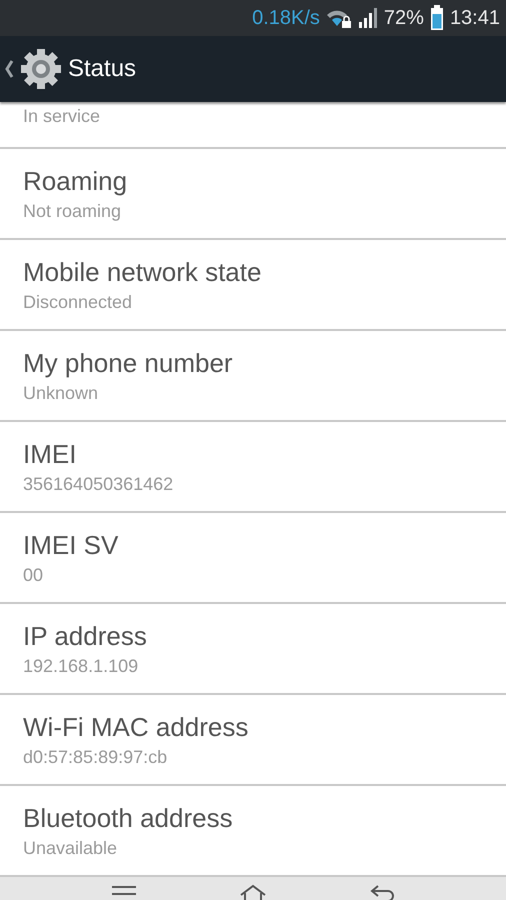 The width and height of the screenshot is (506, 900). What do you see at coordinates (95, 757) in the screenshot?
I see `setting-value: d0:57:85:89:97:cb` at bounding box center [95, 757].